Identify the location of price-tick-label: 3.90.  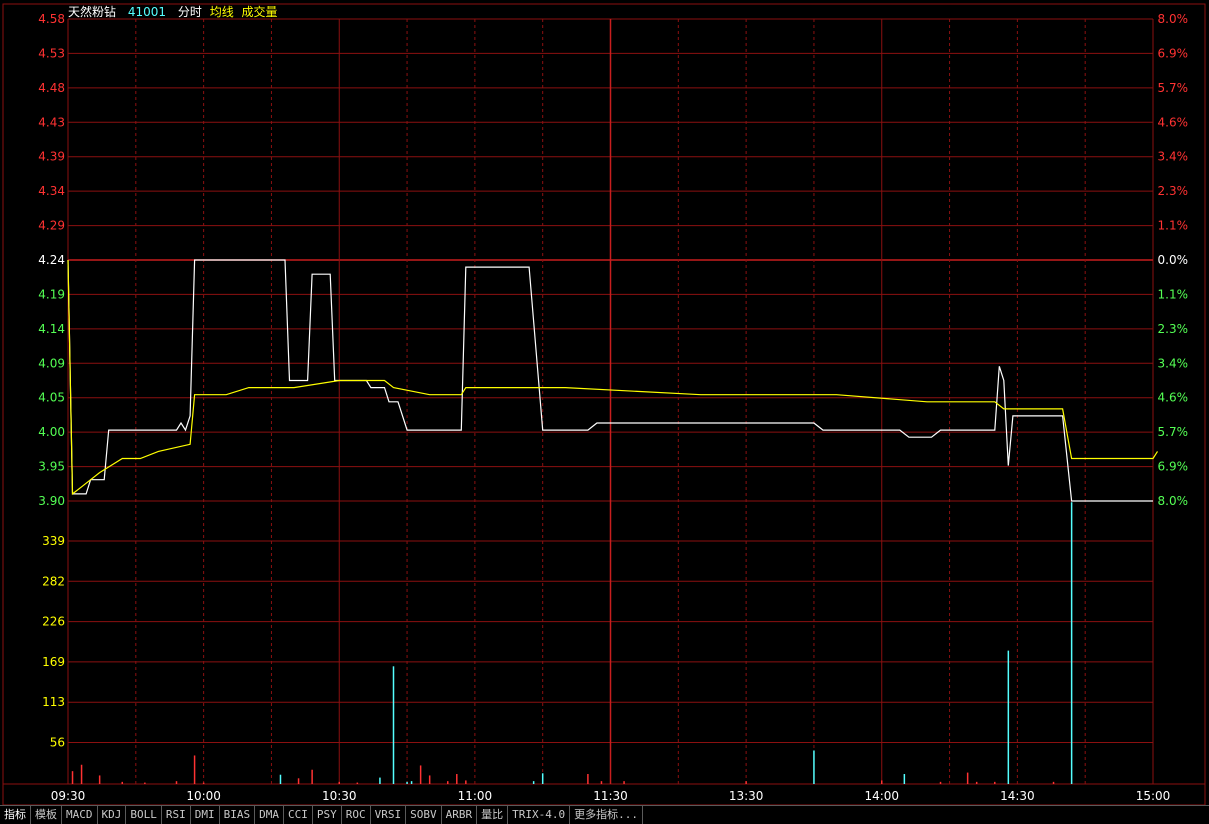
(51, 501).